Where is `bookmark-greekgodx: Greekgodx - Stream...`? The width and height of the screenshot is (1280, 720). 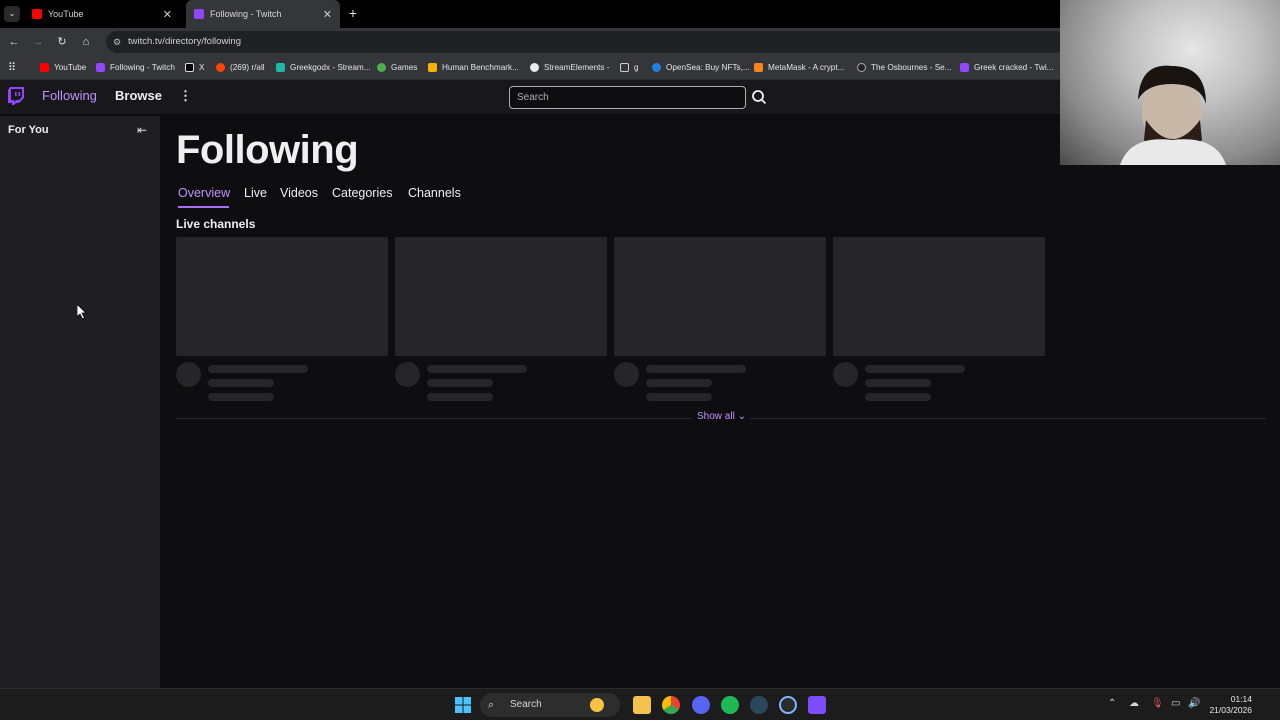
bookmark-greekgodx: Greekgodx - Stream... is located at coordinates (323, 67).